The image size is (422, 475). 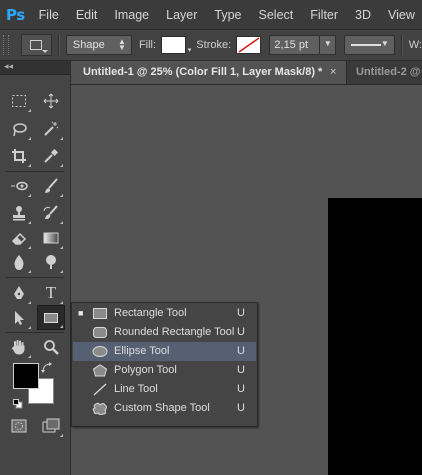 I want to click on flyout-item-line-tool: Line Tool U, so click(x=164, y=389).